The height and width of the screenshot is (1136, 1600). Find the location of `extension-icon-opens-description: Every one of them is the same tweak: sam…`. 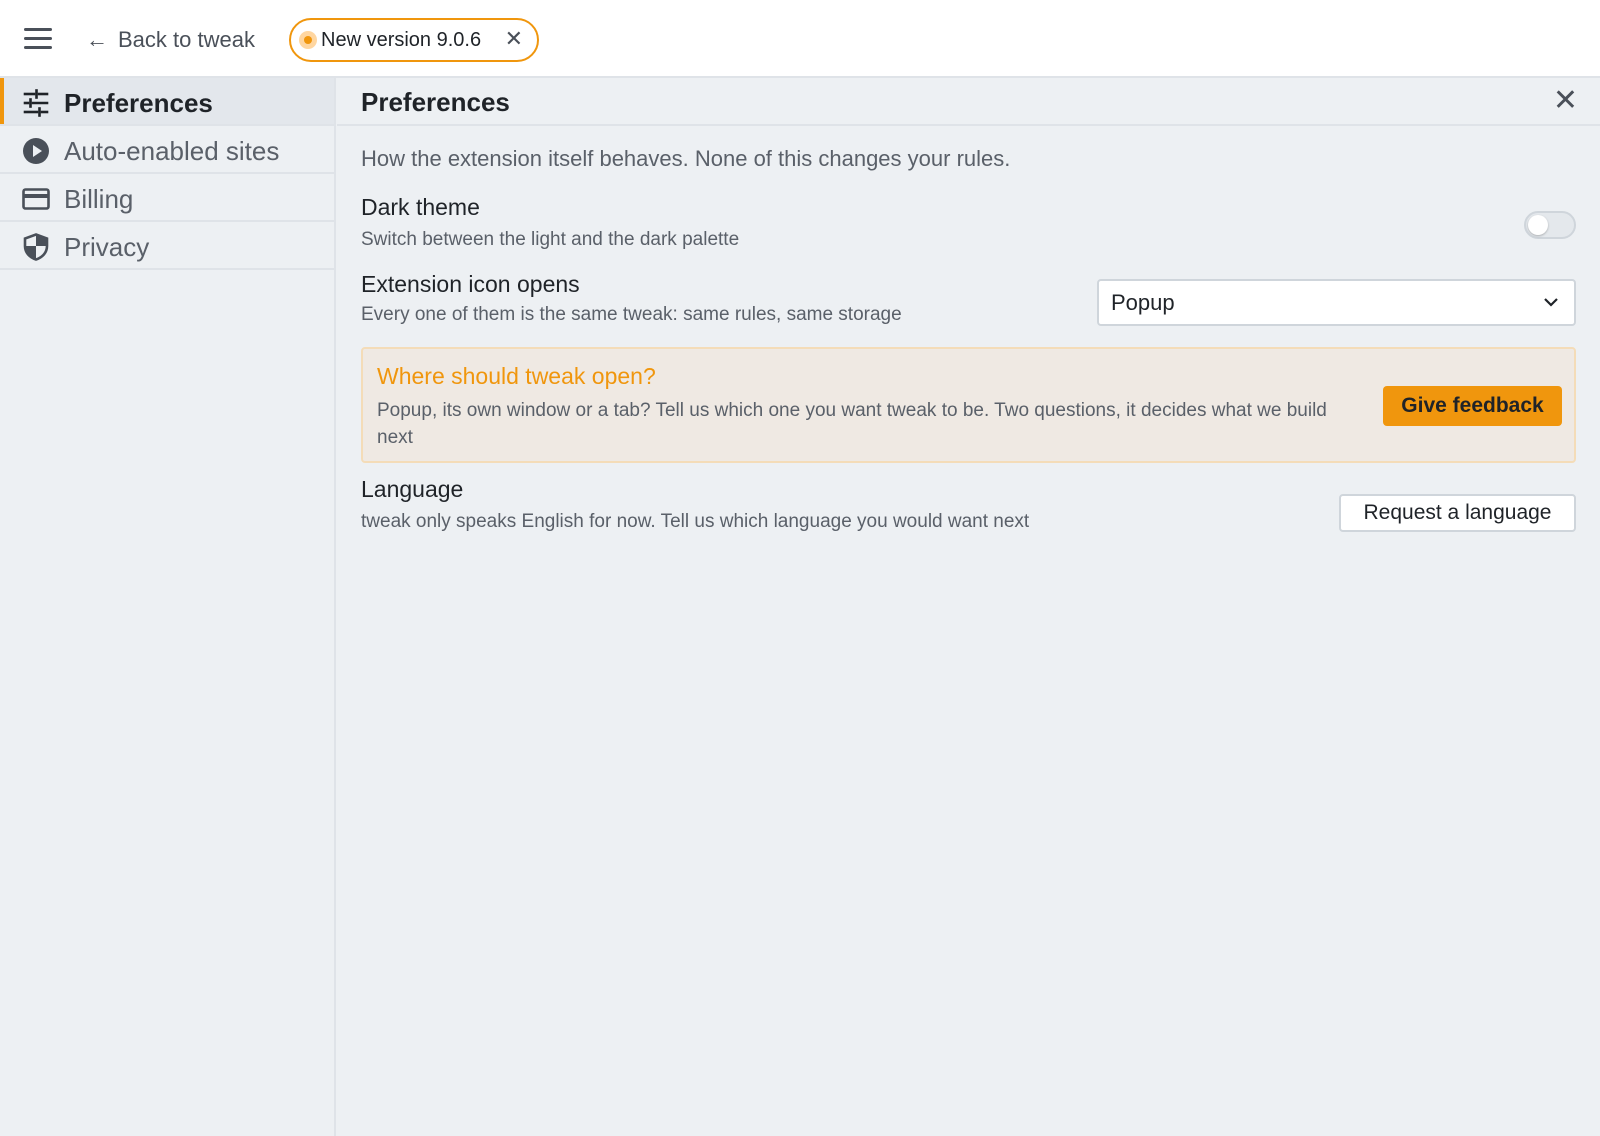

extension-icon-opens-description: Every one of them is the same tweak: sam… is located at coordinates (631, 314).